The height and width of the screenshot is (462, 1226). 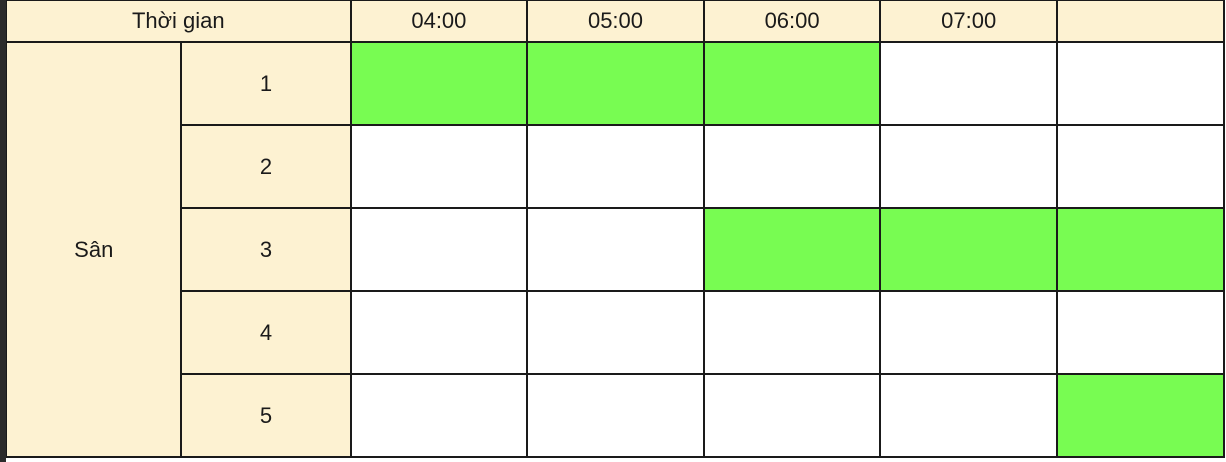 What do you see at coordinates (792, 21) in the screenshot?
I see `hour-header: 06:00` at bounding box center [792, 21].